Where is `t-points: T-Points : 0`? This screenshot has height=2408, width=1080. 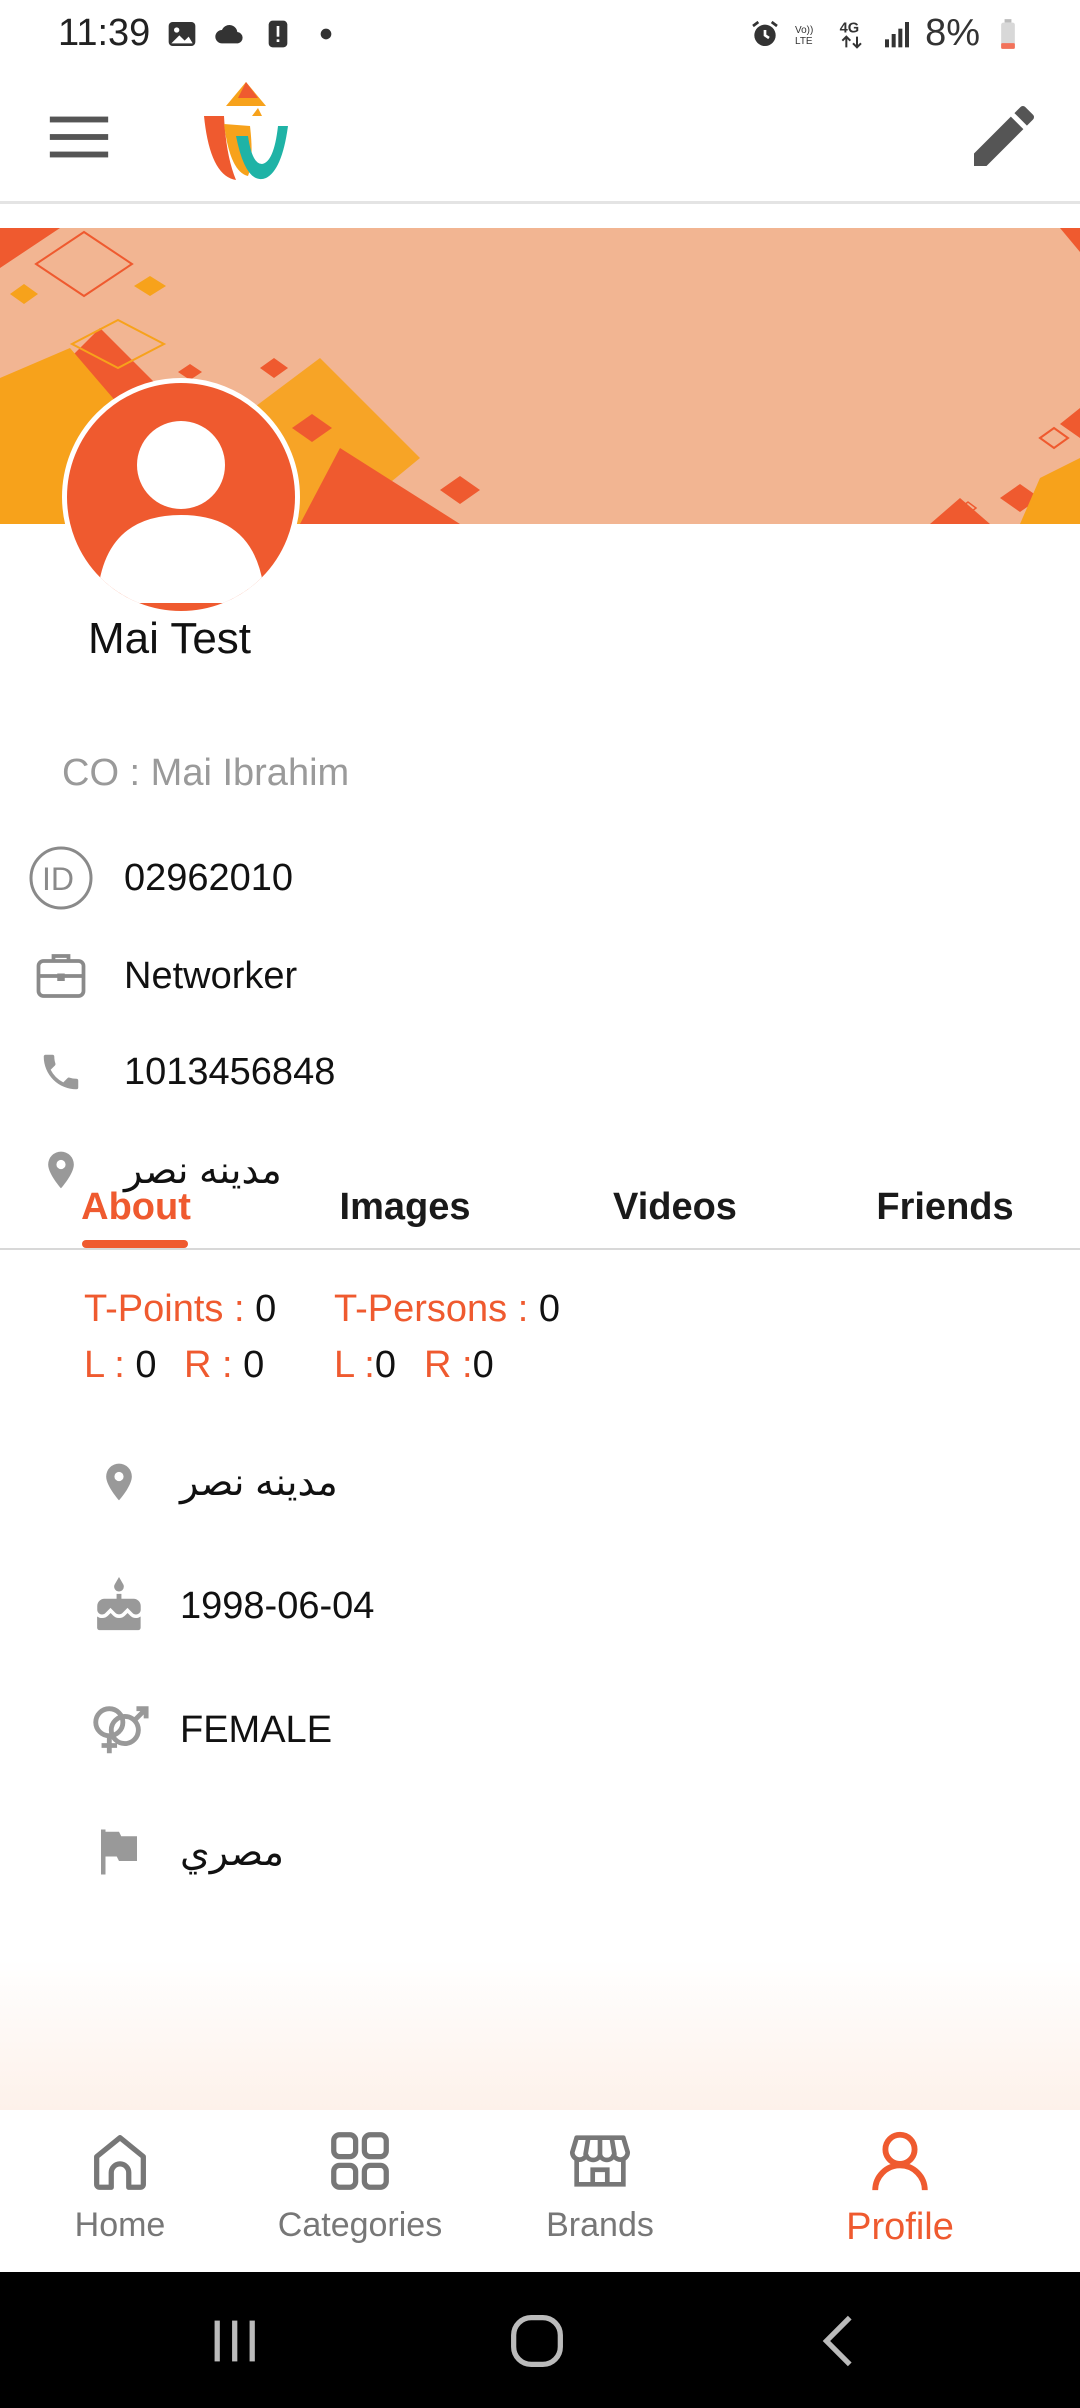
t-points: T-Points : 0 is located at coordinates (180, 1309).